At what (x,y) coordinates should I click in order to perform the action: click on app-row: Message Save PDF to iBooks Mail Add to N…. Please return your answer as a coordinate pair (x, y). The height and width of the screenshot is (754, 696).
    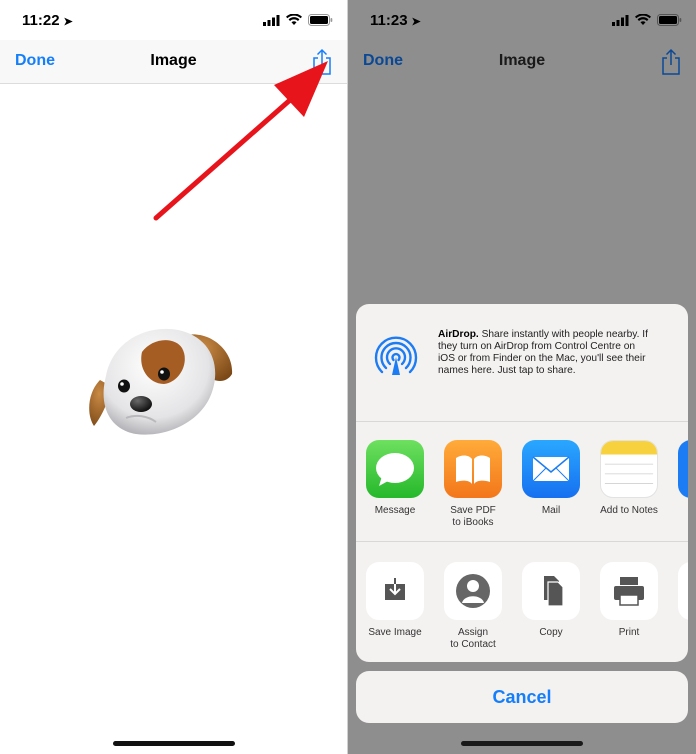
    Looking at the image, I should click on (522, 491).